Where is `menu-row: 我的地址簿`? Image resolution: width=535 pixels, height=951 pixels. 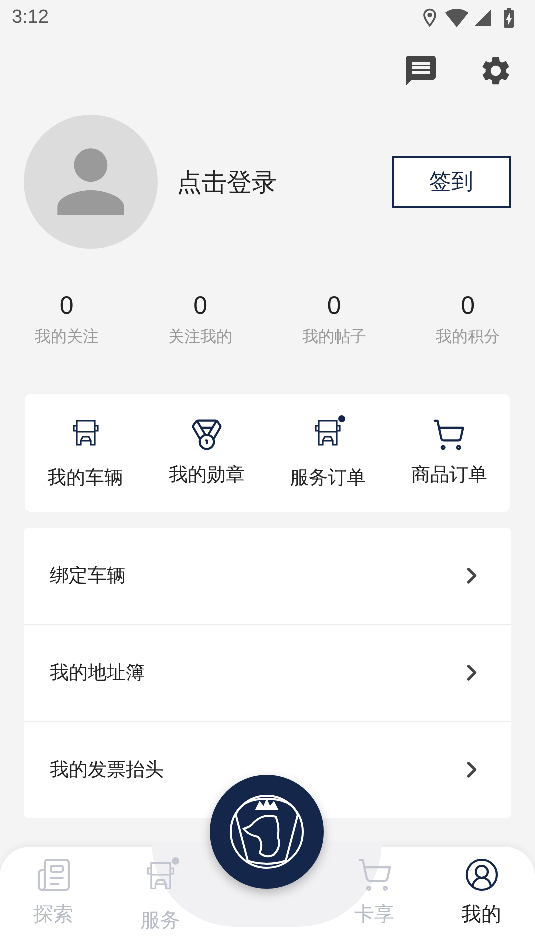 menu-row: 我的地址簿 is located at coordinates (267, 672).